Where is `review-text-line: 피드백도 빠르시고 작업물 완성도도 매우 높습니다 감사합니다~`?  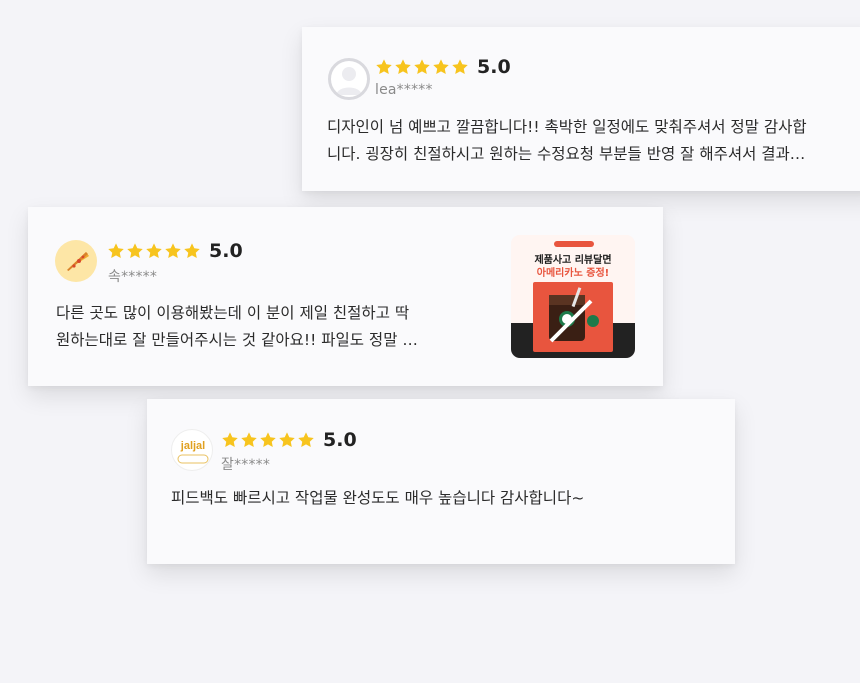
review-text-line: 피드백도 빠르시고 작업물 완성도도 매우 높습니다 감사합니다~ is located at coordinates (378, 498).